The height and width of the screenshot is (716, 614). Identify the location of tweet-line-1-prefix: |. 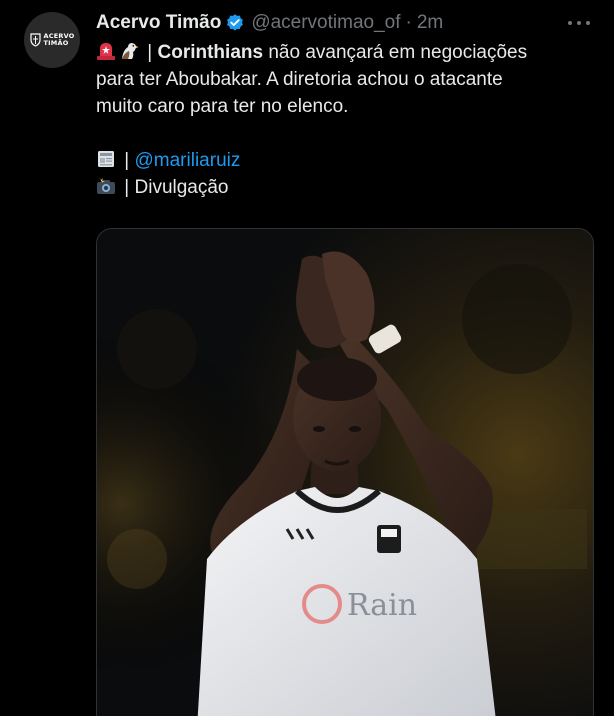
(150, 52).